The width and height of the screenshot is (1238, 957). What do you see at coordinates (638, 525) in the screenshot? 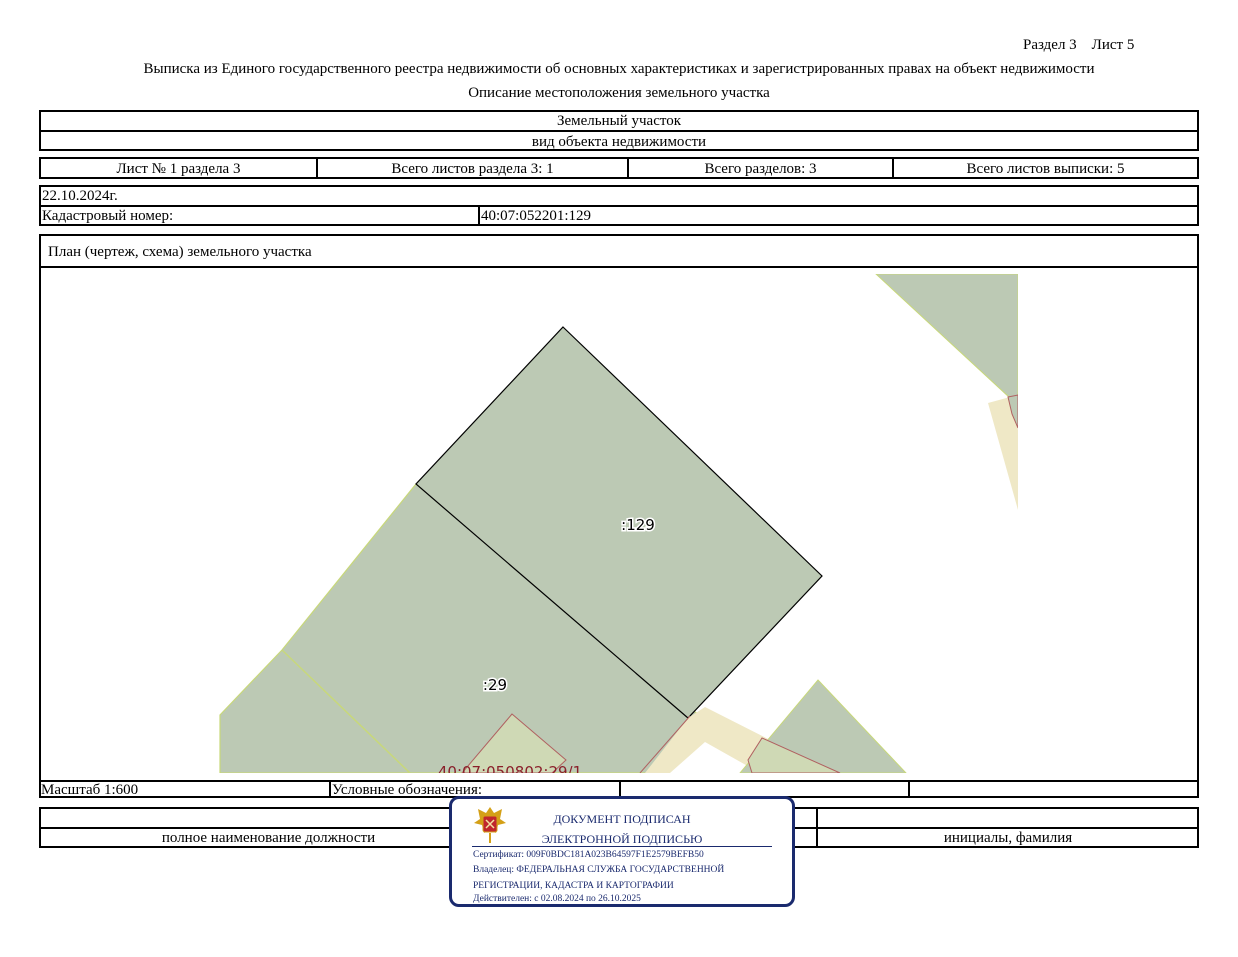
I see `parcel-129-label: :129` at bounding box center [638, 525].